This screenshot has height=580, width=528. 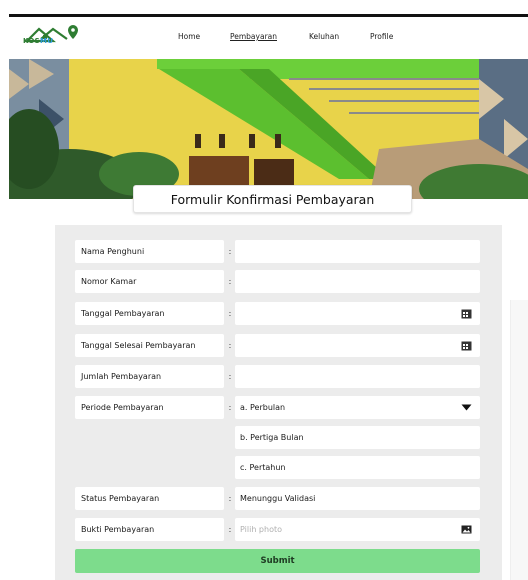 I want to click on form-title: Formulir Konfirmasi Pembayaran, so click(x=272, y=199).